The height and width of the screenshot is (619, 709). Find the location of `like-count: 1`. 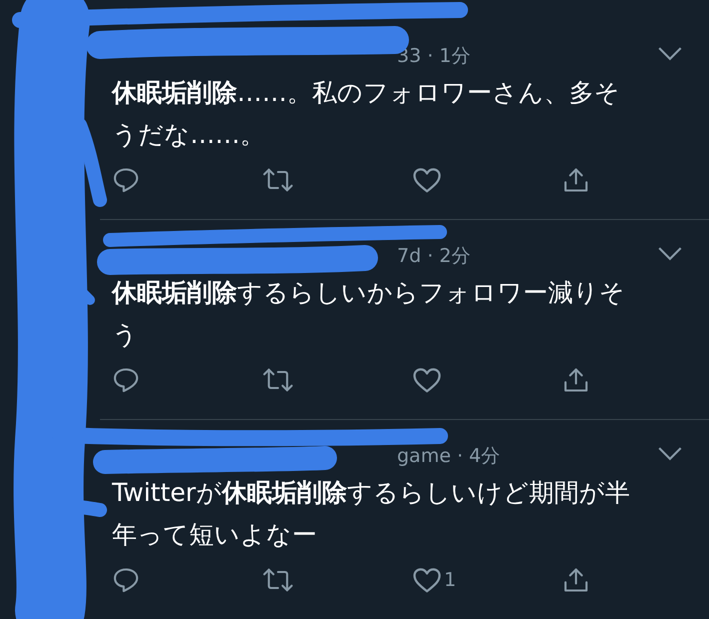

like-count: 1 is located at coordinates (450, 580).